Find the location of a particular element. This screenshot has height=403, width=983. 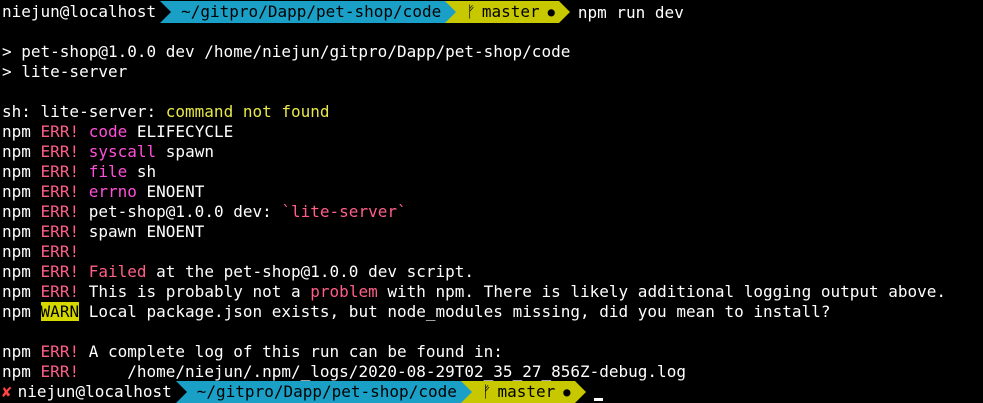

npm-log-line: npm ERR! file sh is located at coordinates (79, 172).